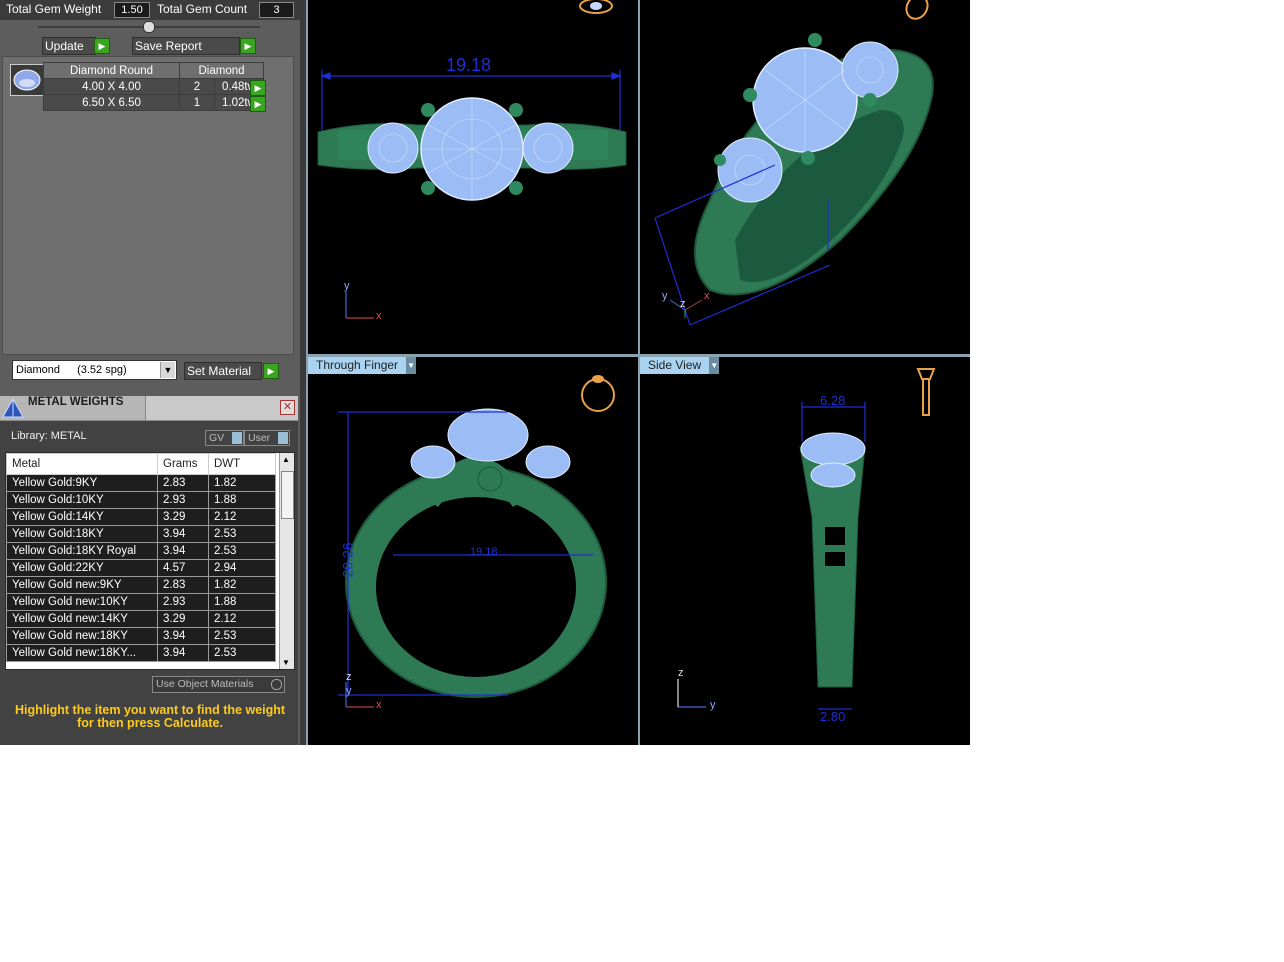  What do you see at coordinates (82, 517) in the screenshot?
I see `metal-name: Yellow Gold:14KY` at bounding box center [82, 517].